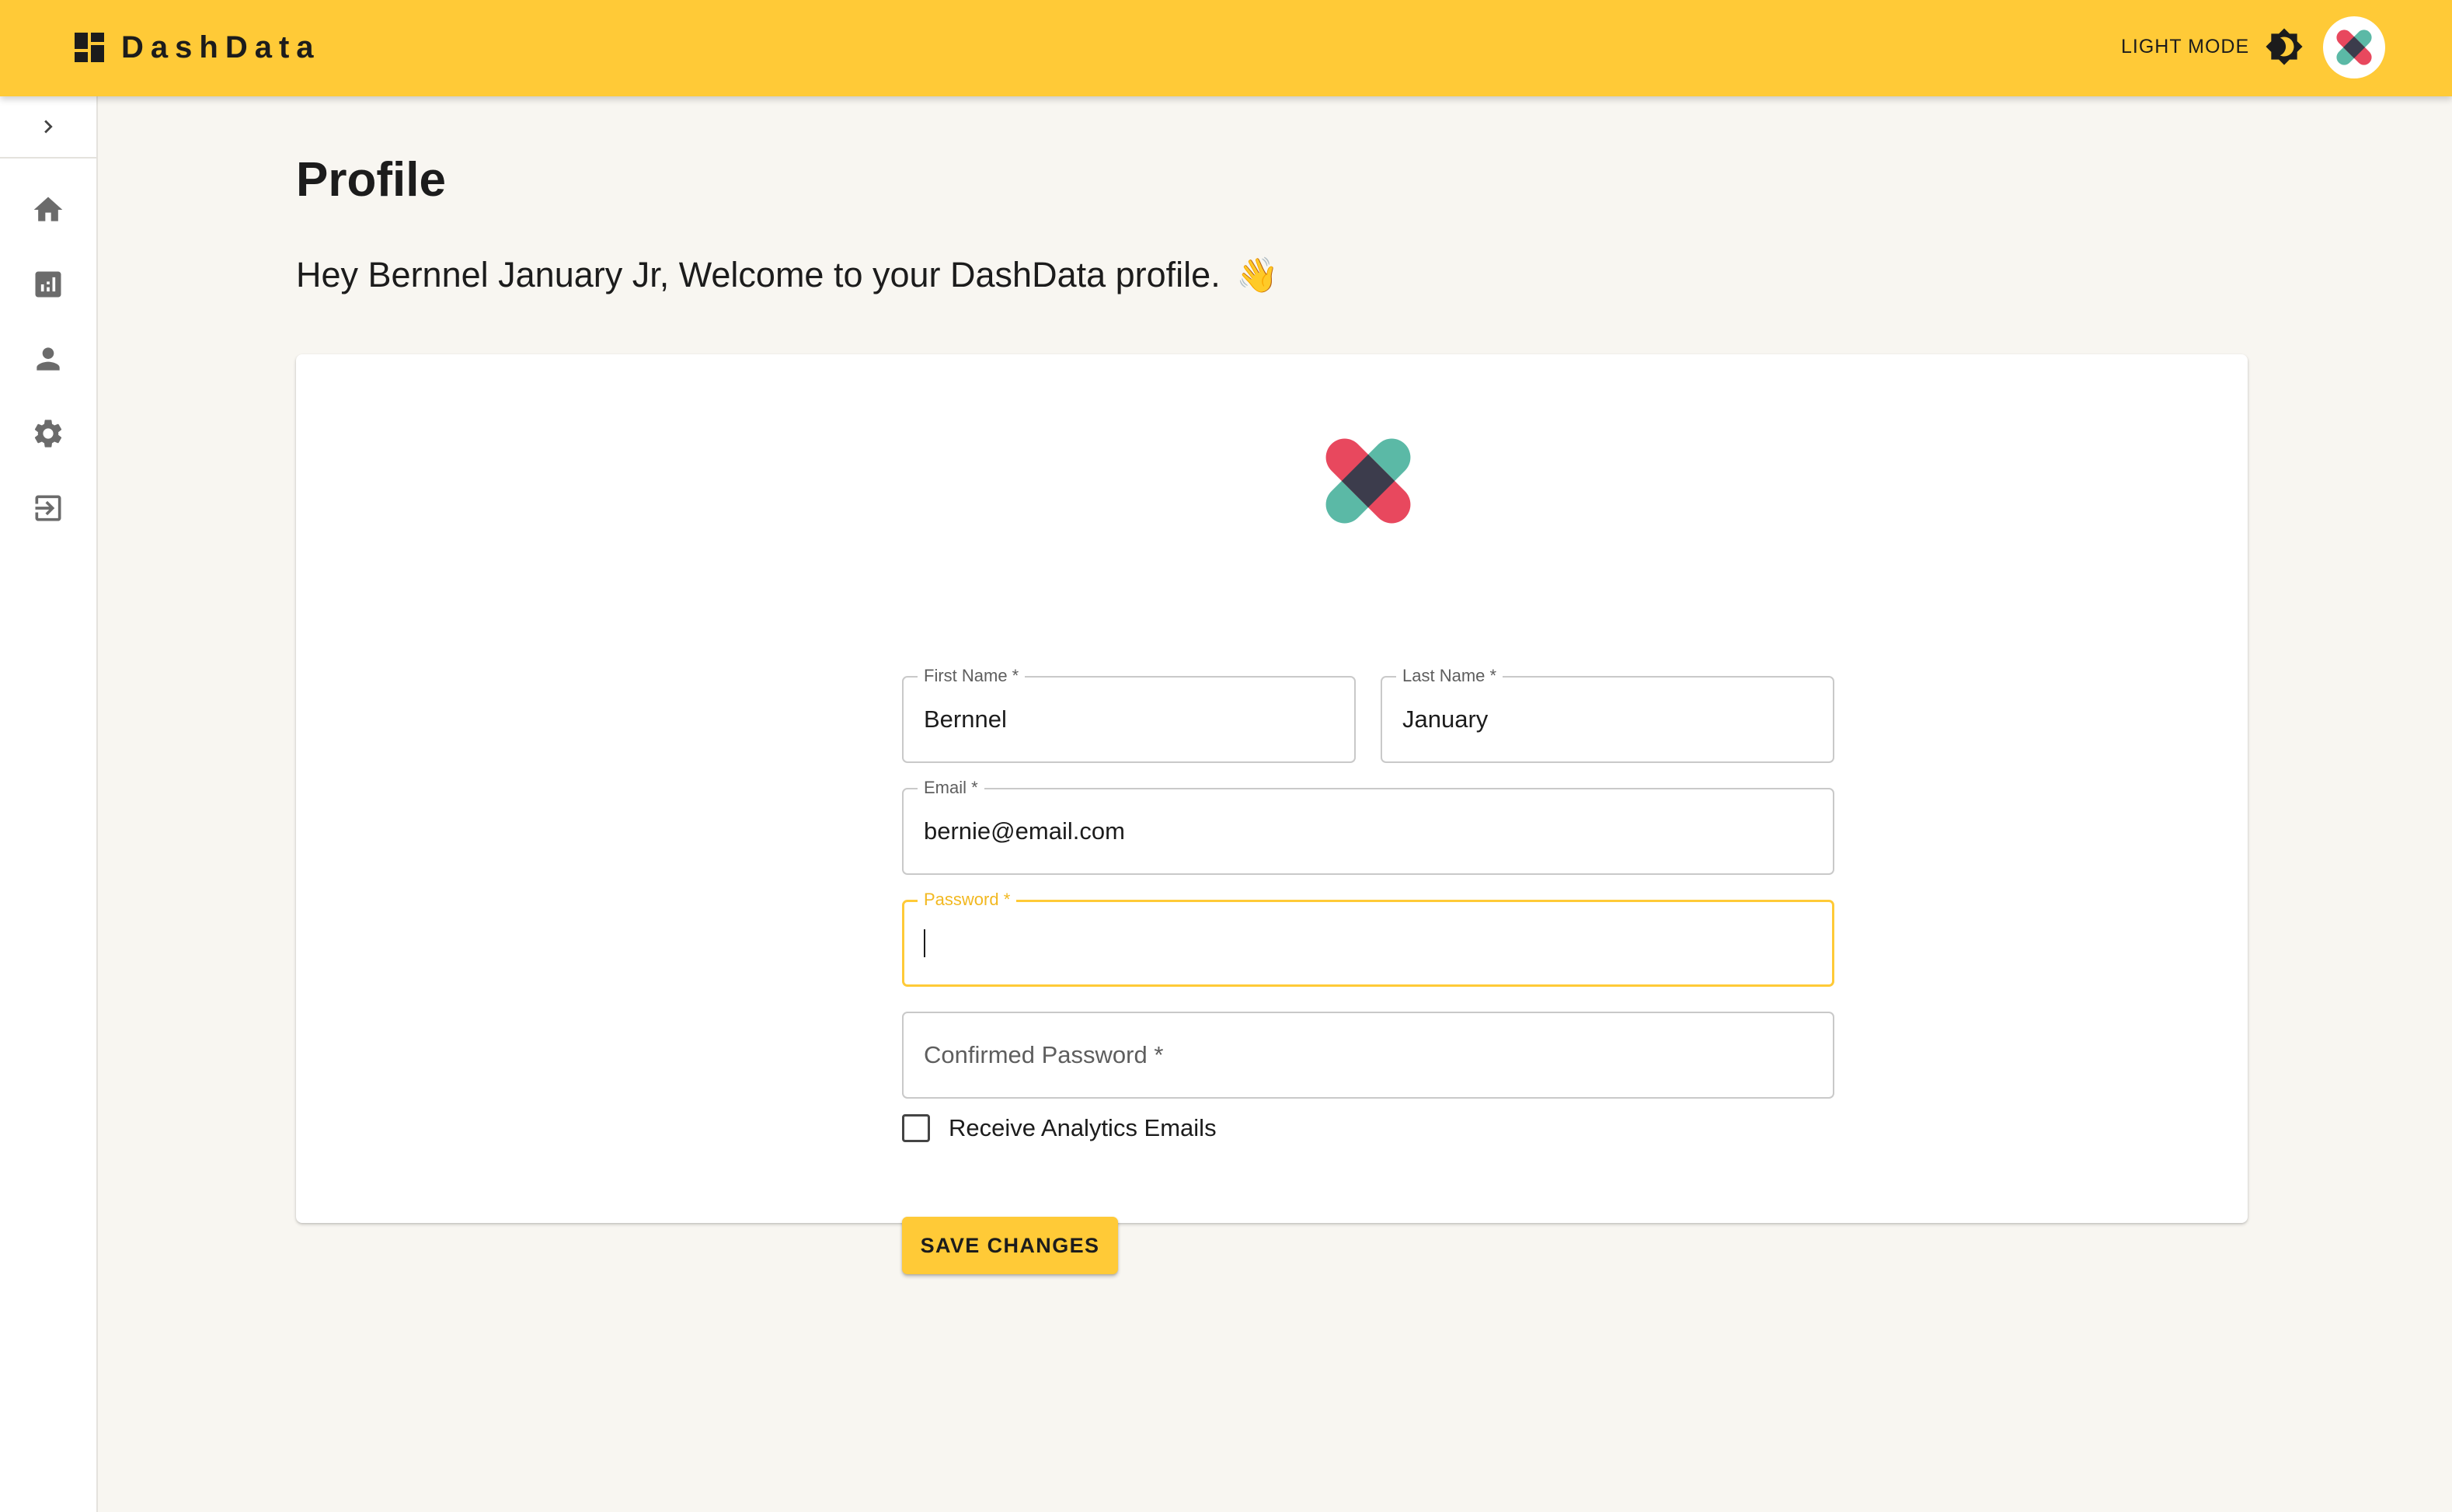  What do you see at coordinates (1445, 719) in the screenshot?
I see `last-name-value: January` at bounding box center [1445, 719].